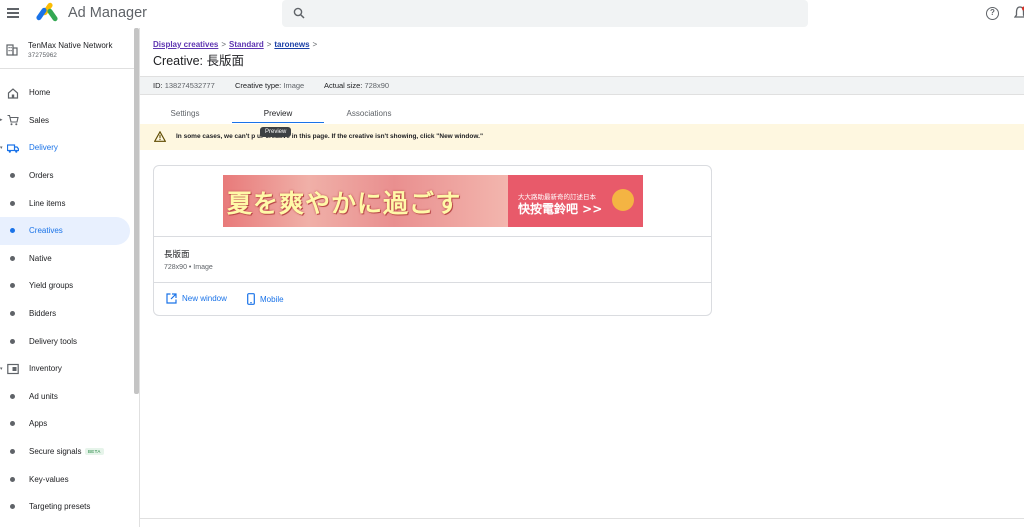 This screenshot has width=1024, height=527. What do you see at coordinates (160, 136) in the screenshot?
I see `warning-icon` at bounding box center [160, 136].